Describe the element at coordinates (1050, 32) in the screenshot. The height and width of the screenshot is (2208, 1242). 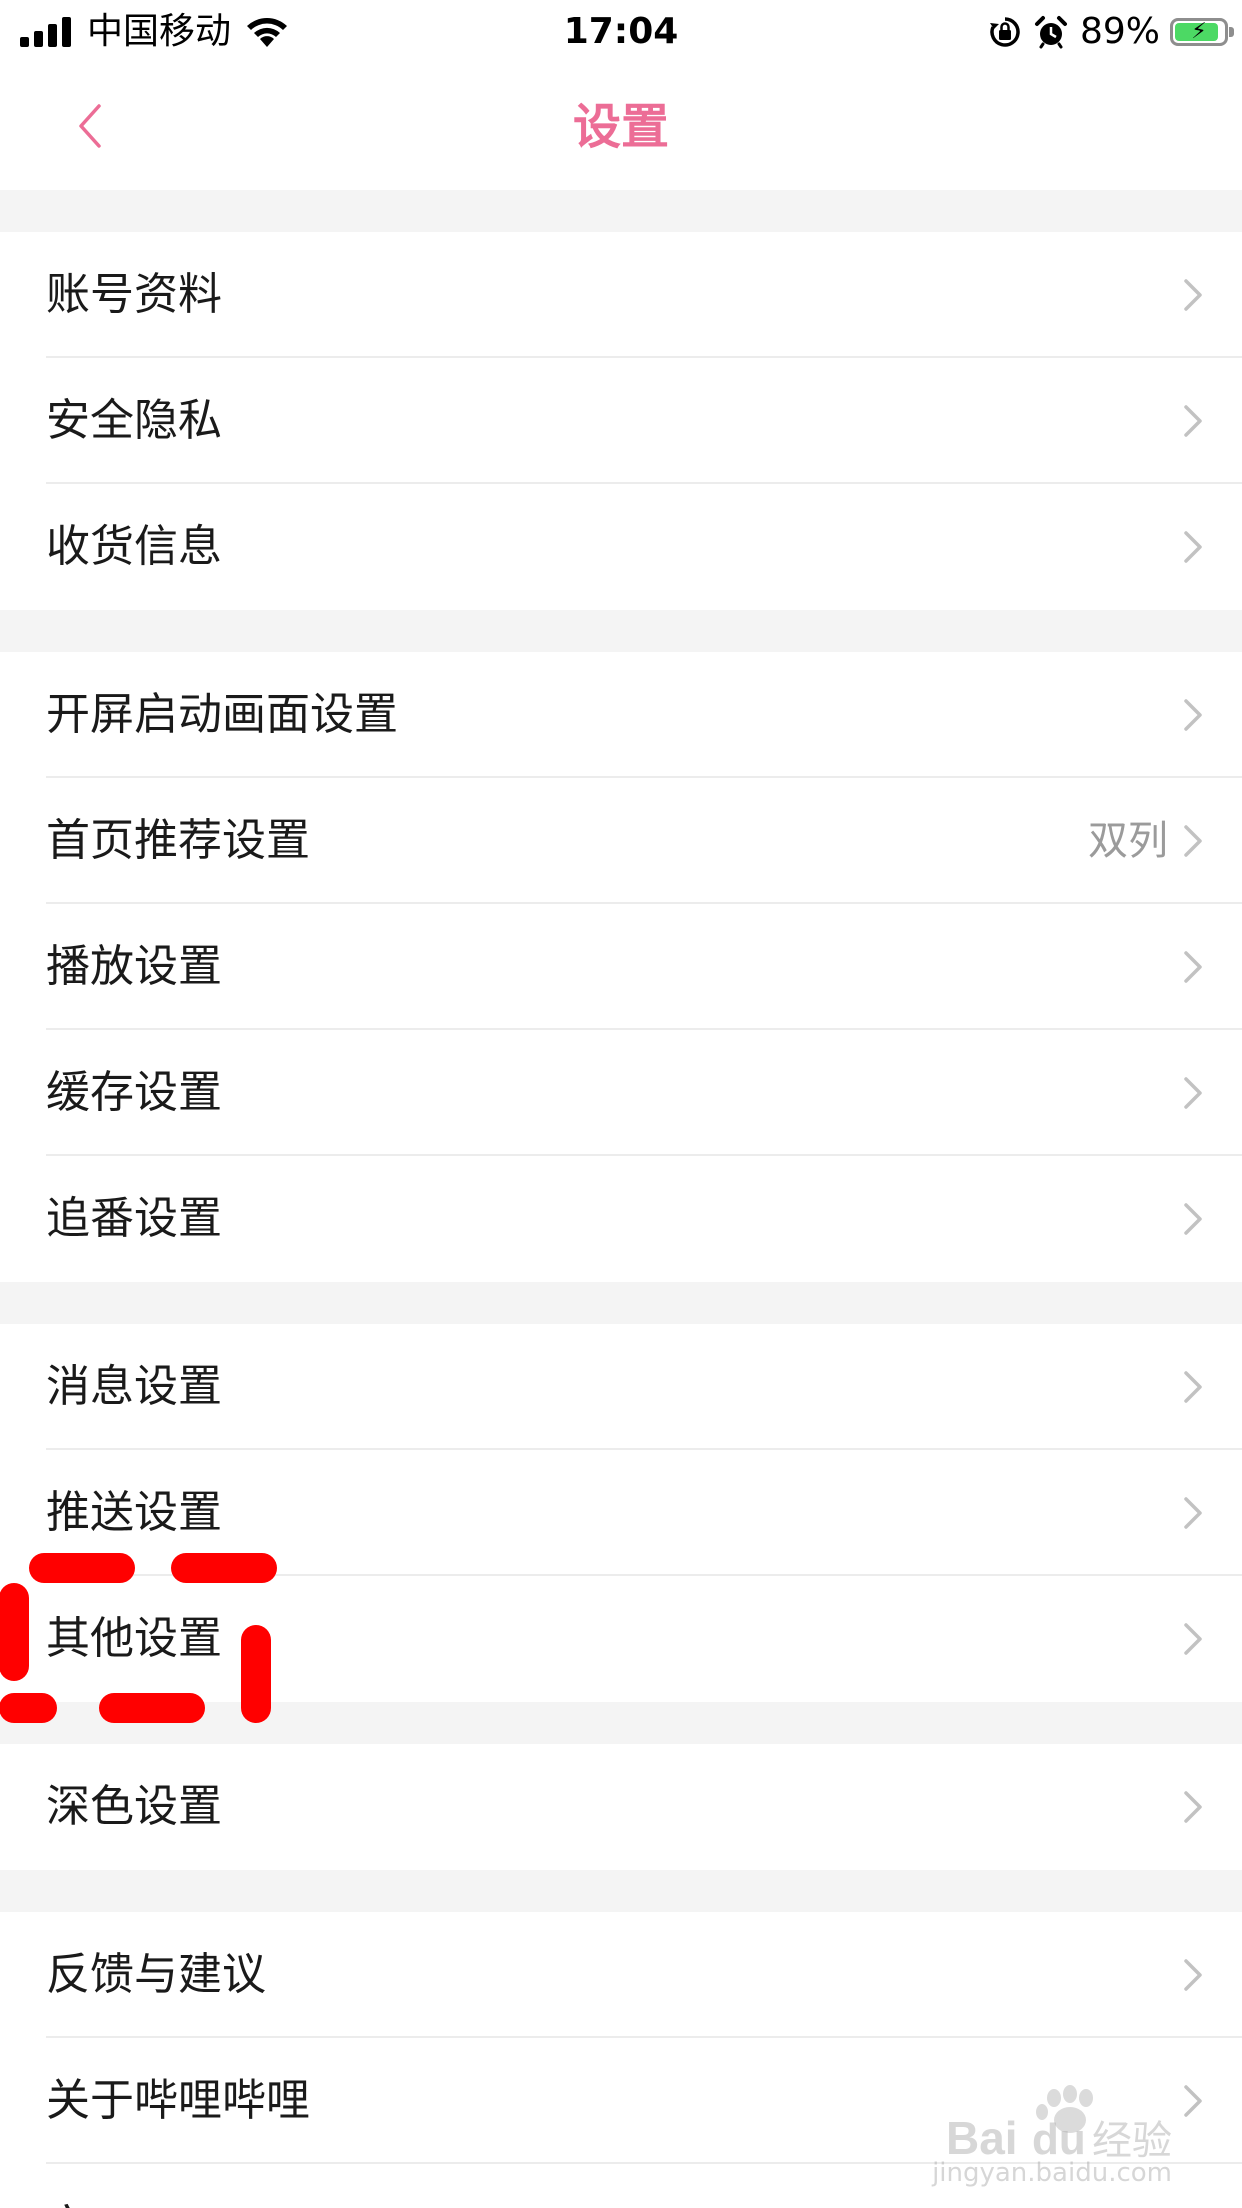
I see `alarm-icon` at that location.